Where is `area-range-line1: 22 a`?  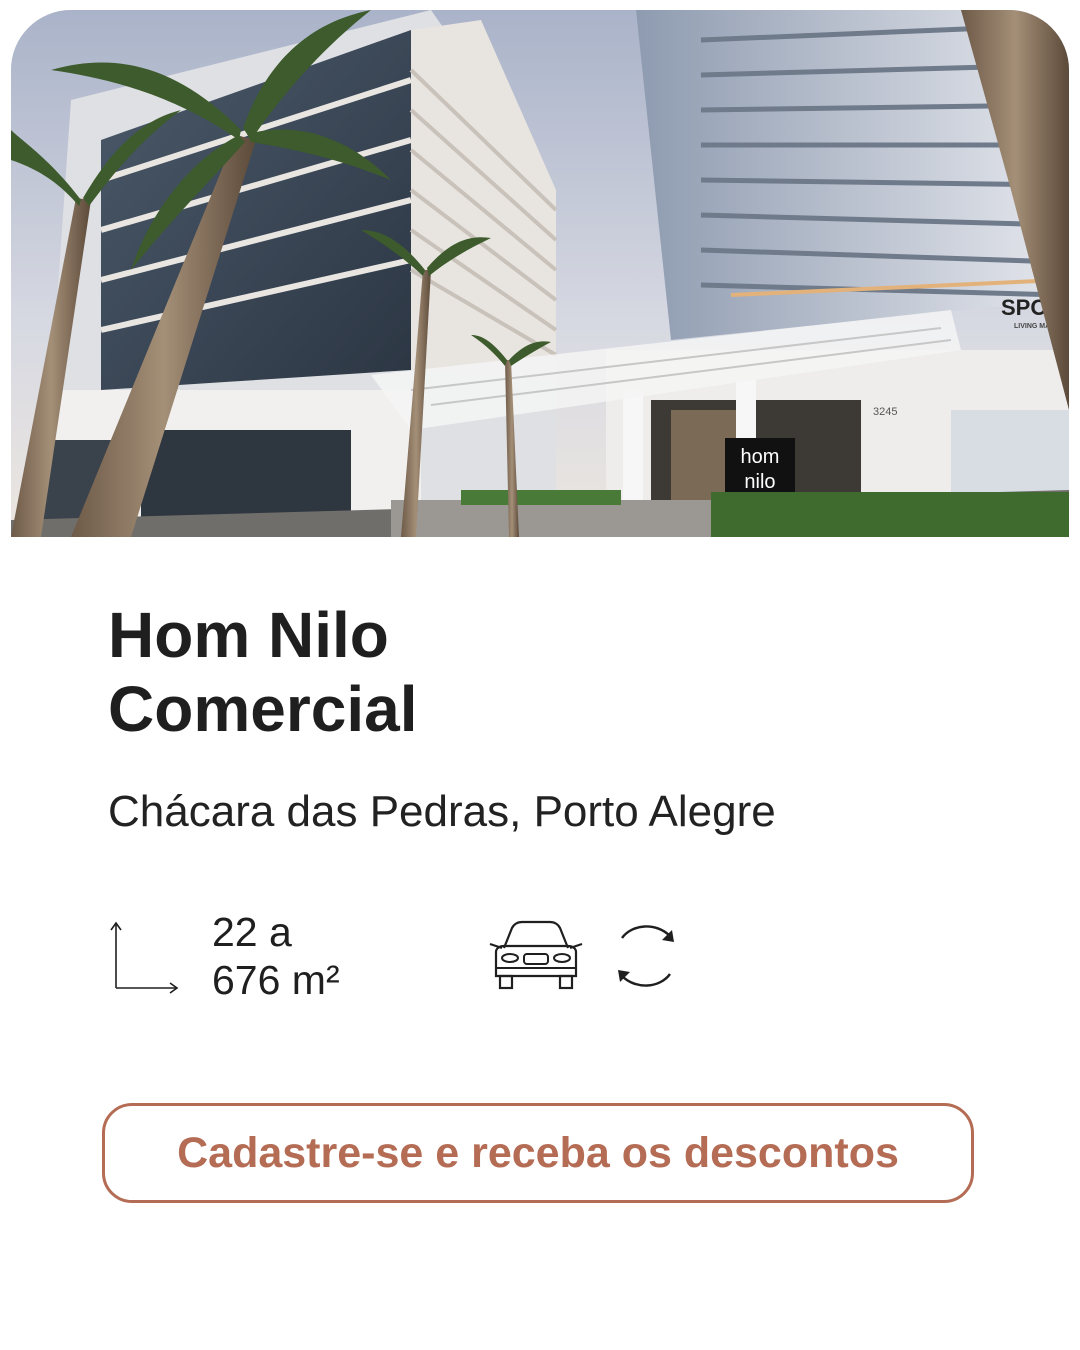
area-range-line1: 22 a is located at coordinates (252, 932).